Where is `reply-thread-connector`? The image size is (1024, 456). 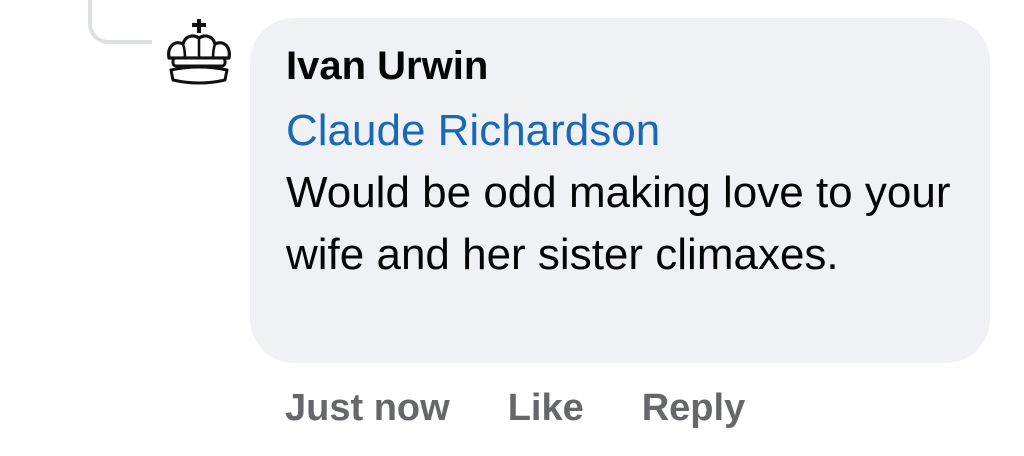 reply-thread-connector is located at coordinates (120, 22).